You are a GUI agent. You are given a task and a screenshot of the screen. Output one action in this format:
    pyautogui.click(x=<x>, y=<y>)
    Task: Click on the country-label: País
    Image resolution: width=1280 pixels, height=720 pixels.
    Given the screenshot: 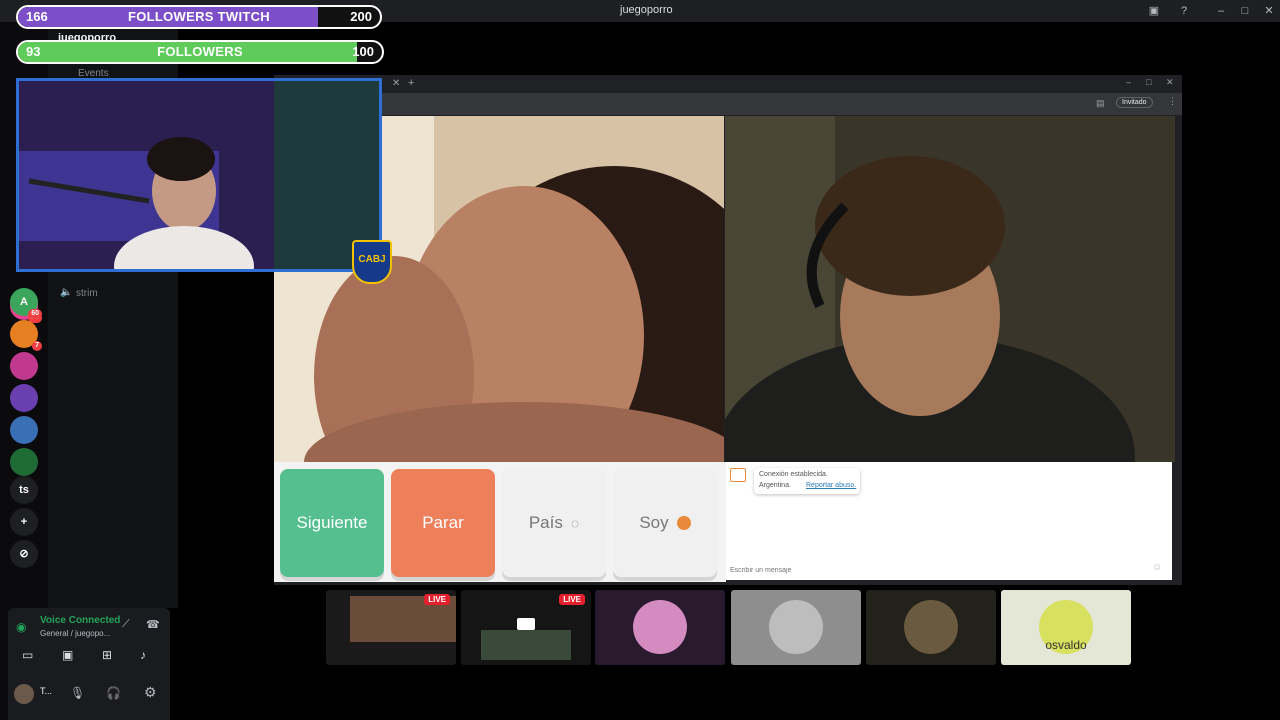 What is the action you would take?
    pyautogui.click(x=545, y=522)
    